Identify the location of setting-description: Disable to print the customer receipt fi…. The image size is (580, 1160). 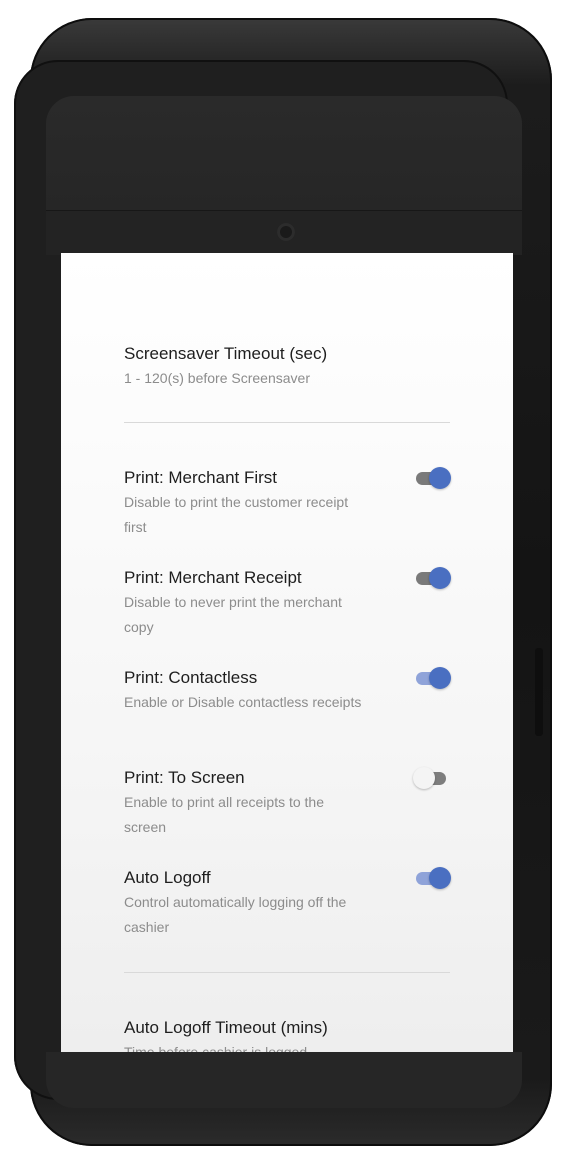
(236, 514).